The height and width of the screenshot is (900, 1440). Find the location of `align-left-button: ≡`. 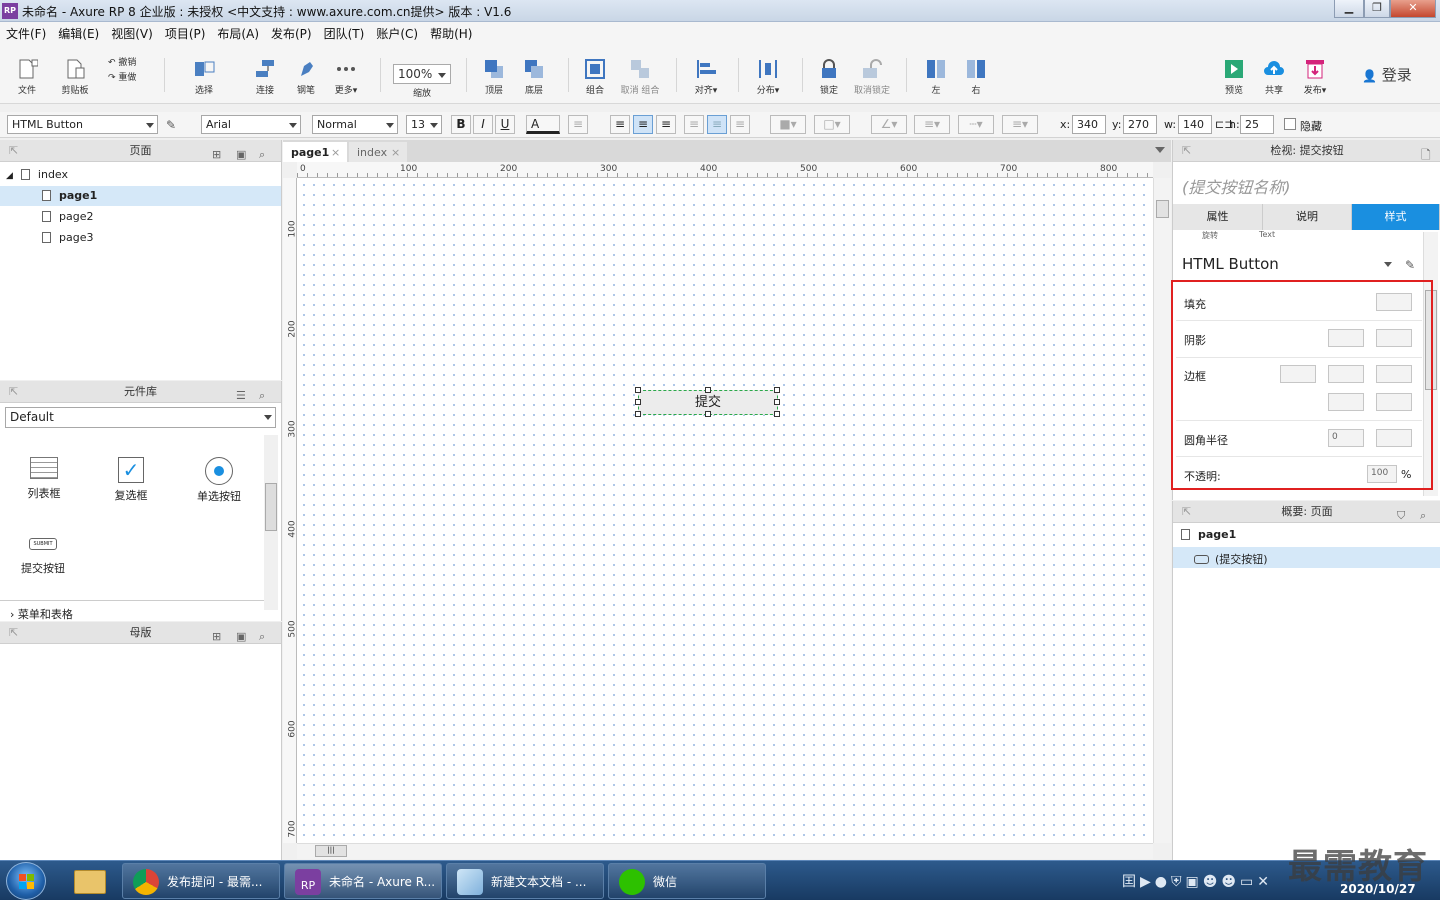

align-left-button: ≡ is located at coordinates (620, 124).